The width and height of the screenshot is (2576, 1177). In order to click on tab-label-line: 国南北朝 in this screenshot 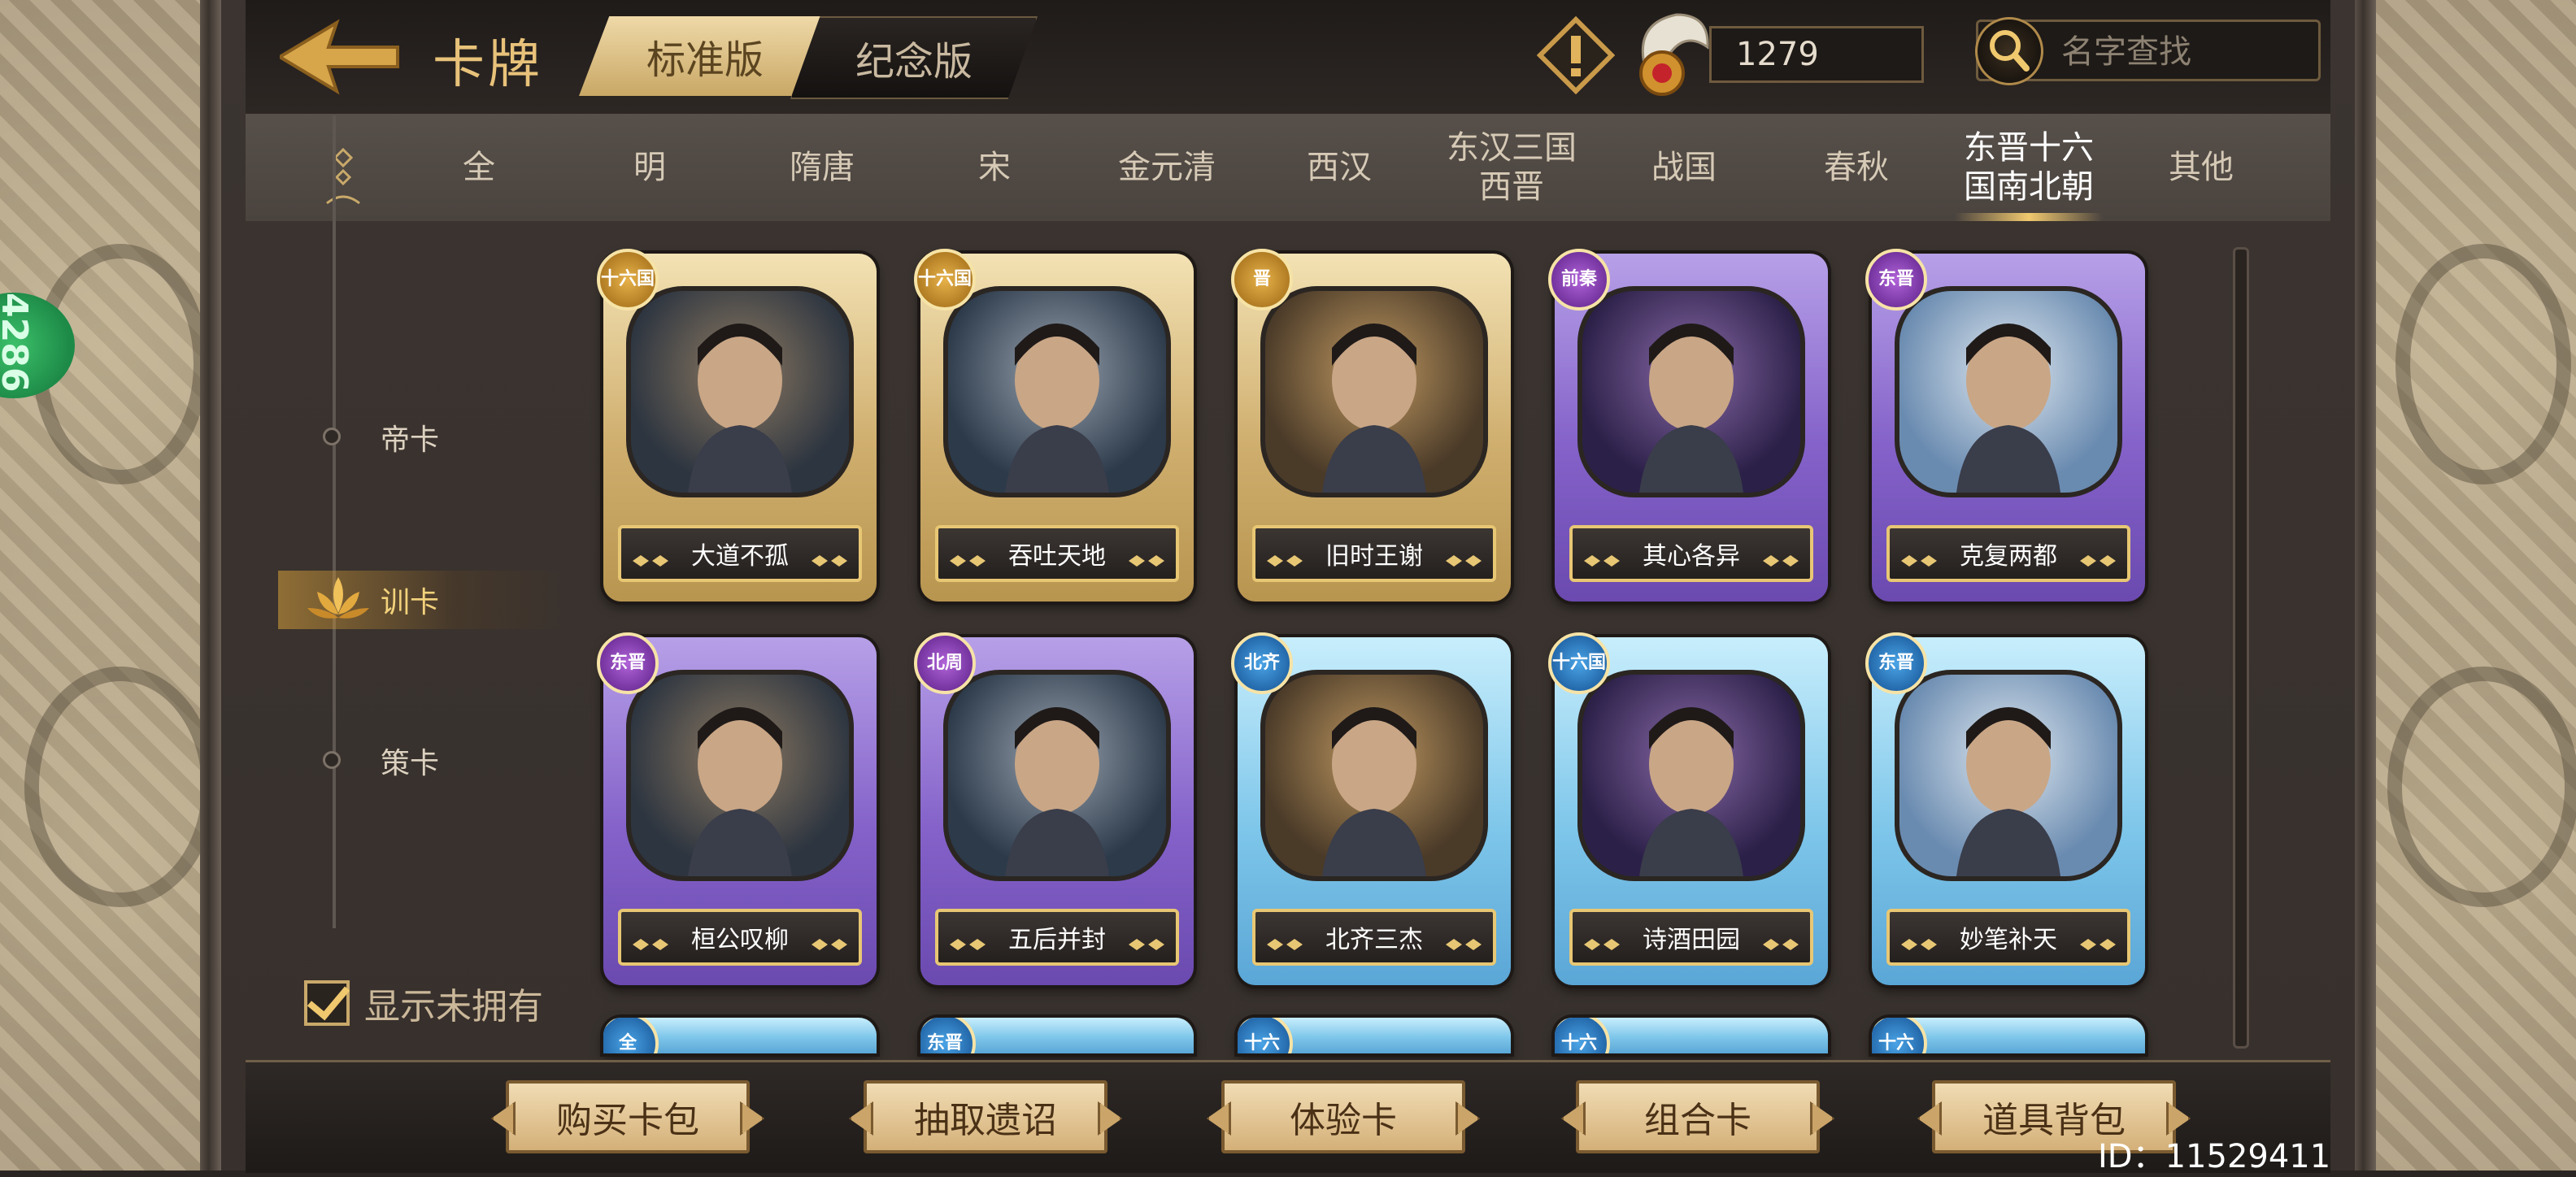, I will do `click(2029, 187)`.